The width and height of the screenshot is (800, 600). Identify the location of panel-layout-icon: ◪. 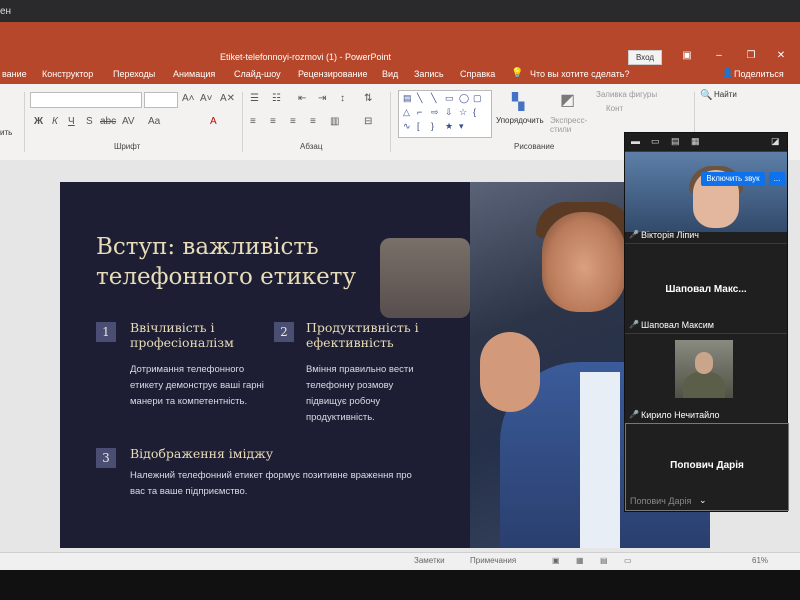
(775, 141).